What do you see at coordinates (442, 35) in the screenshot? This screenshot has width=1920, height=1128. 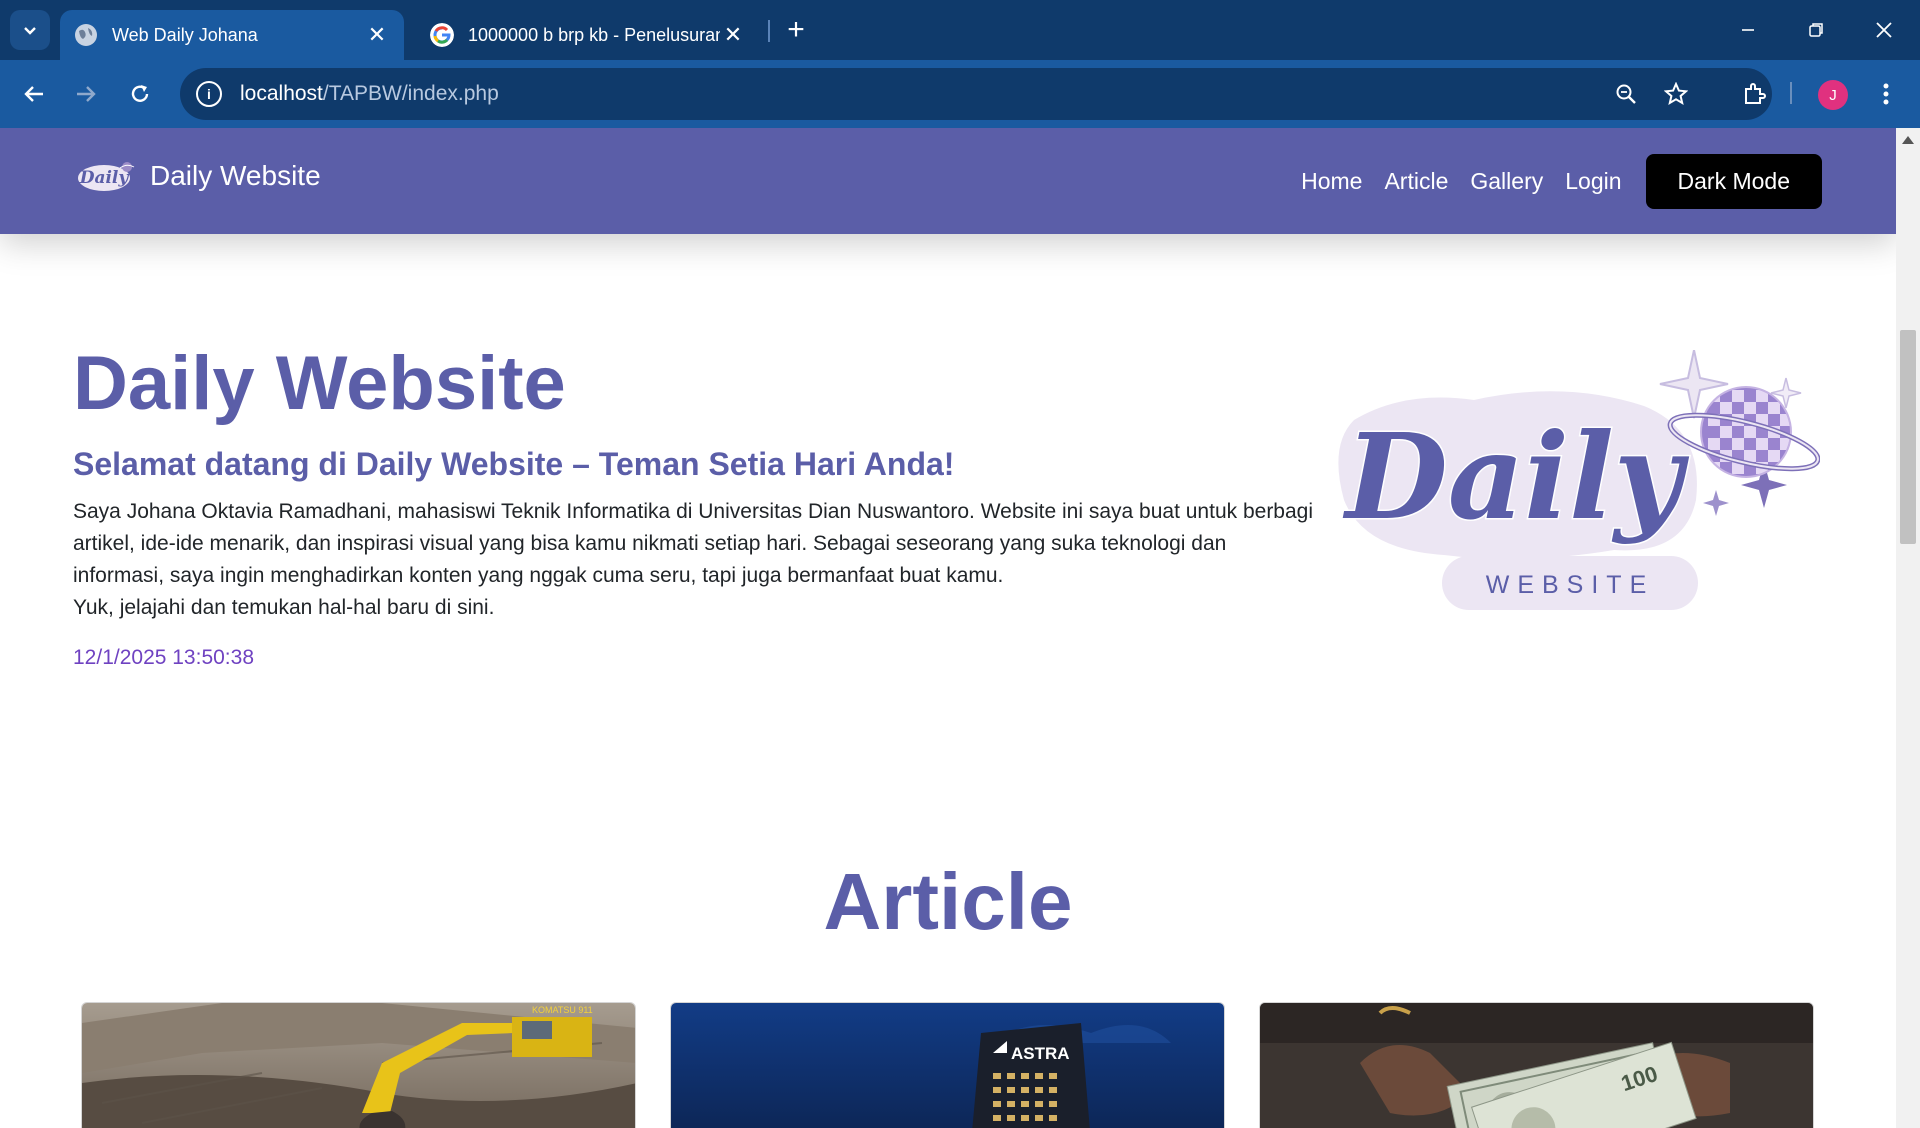 I see `google-icon` at bounding box center [442, 35].